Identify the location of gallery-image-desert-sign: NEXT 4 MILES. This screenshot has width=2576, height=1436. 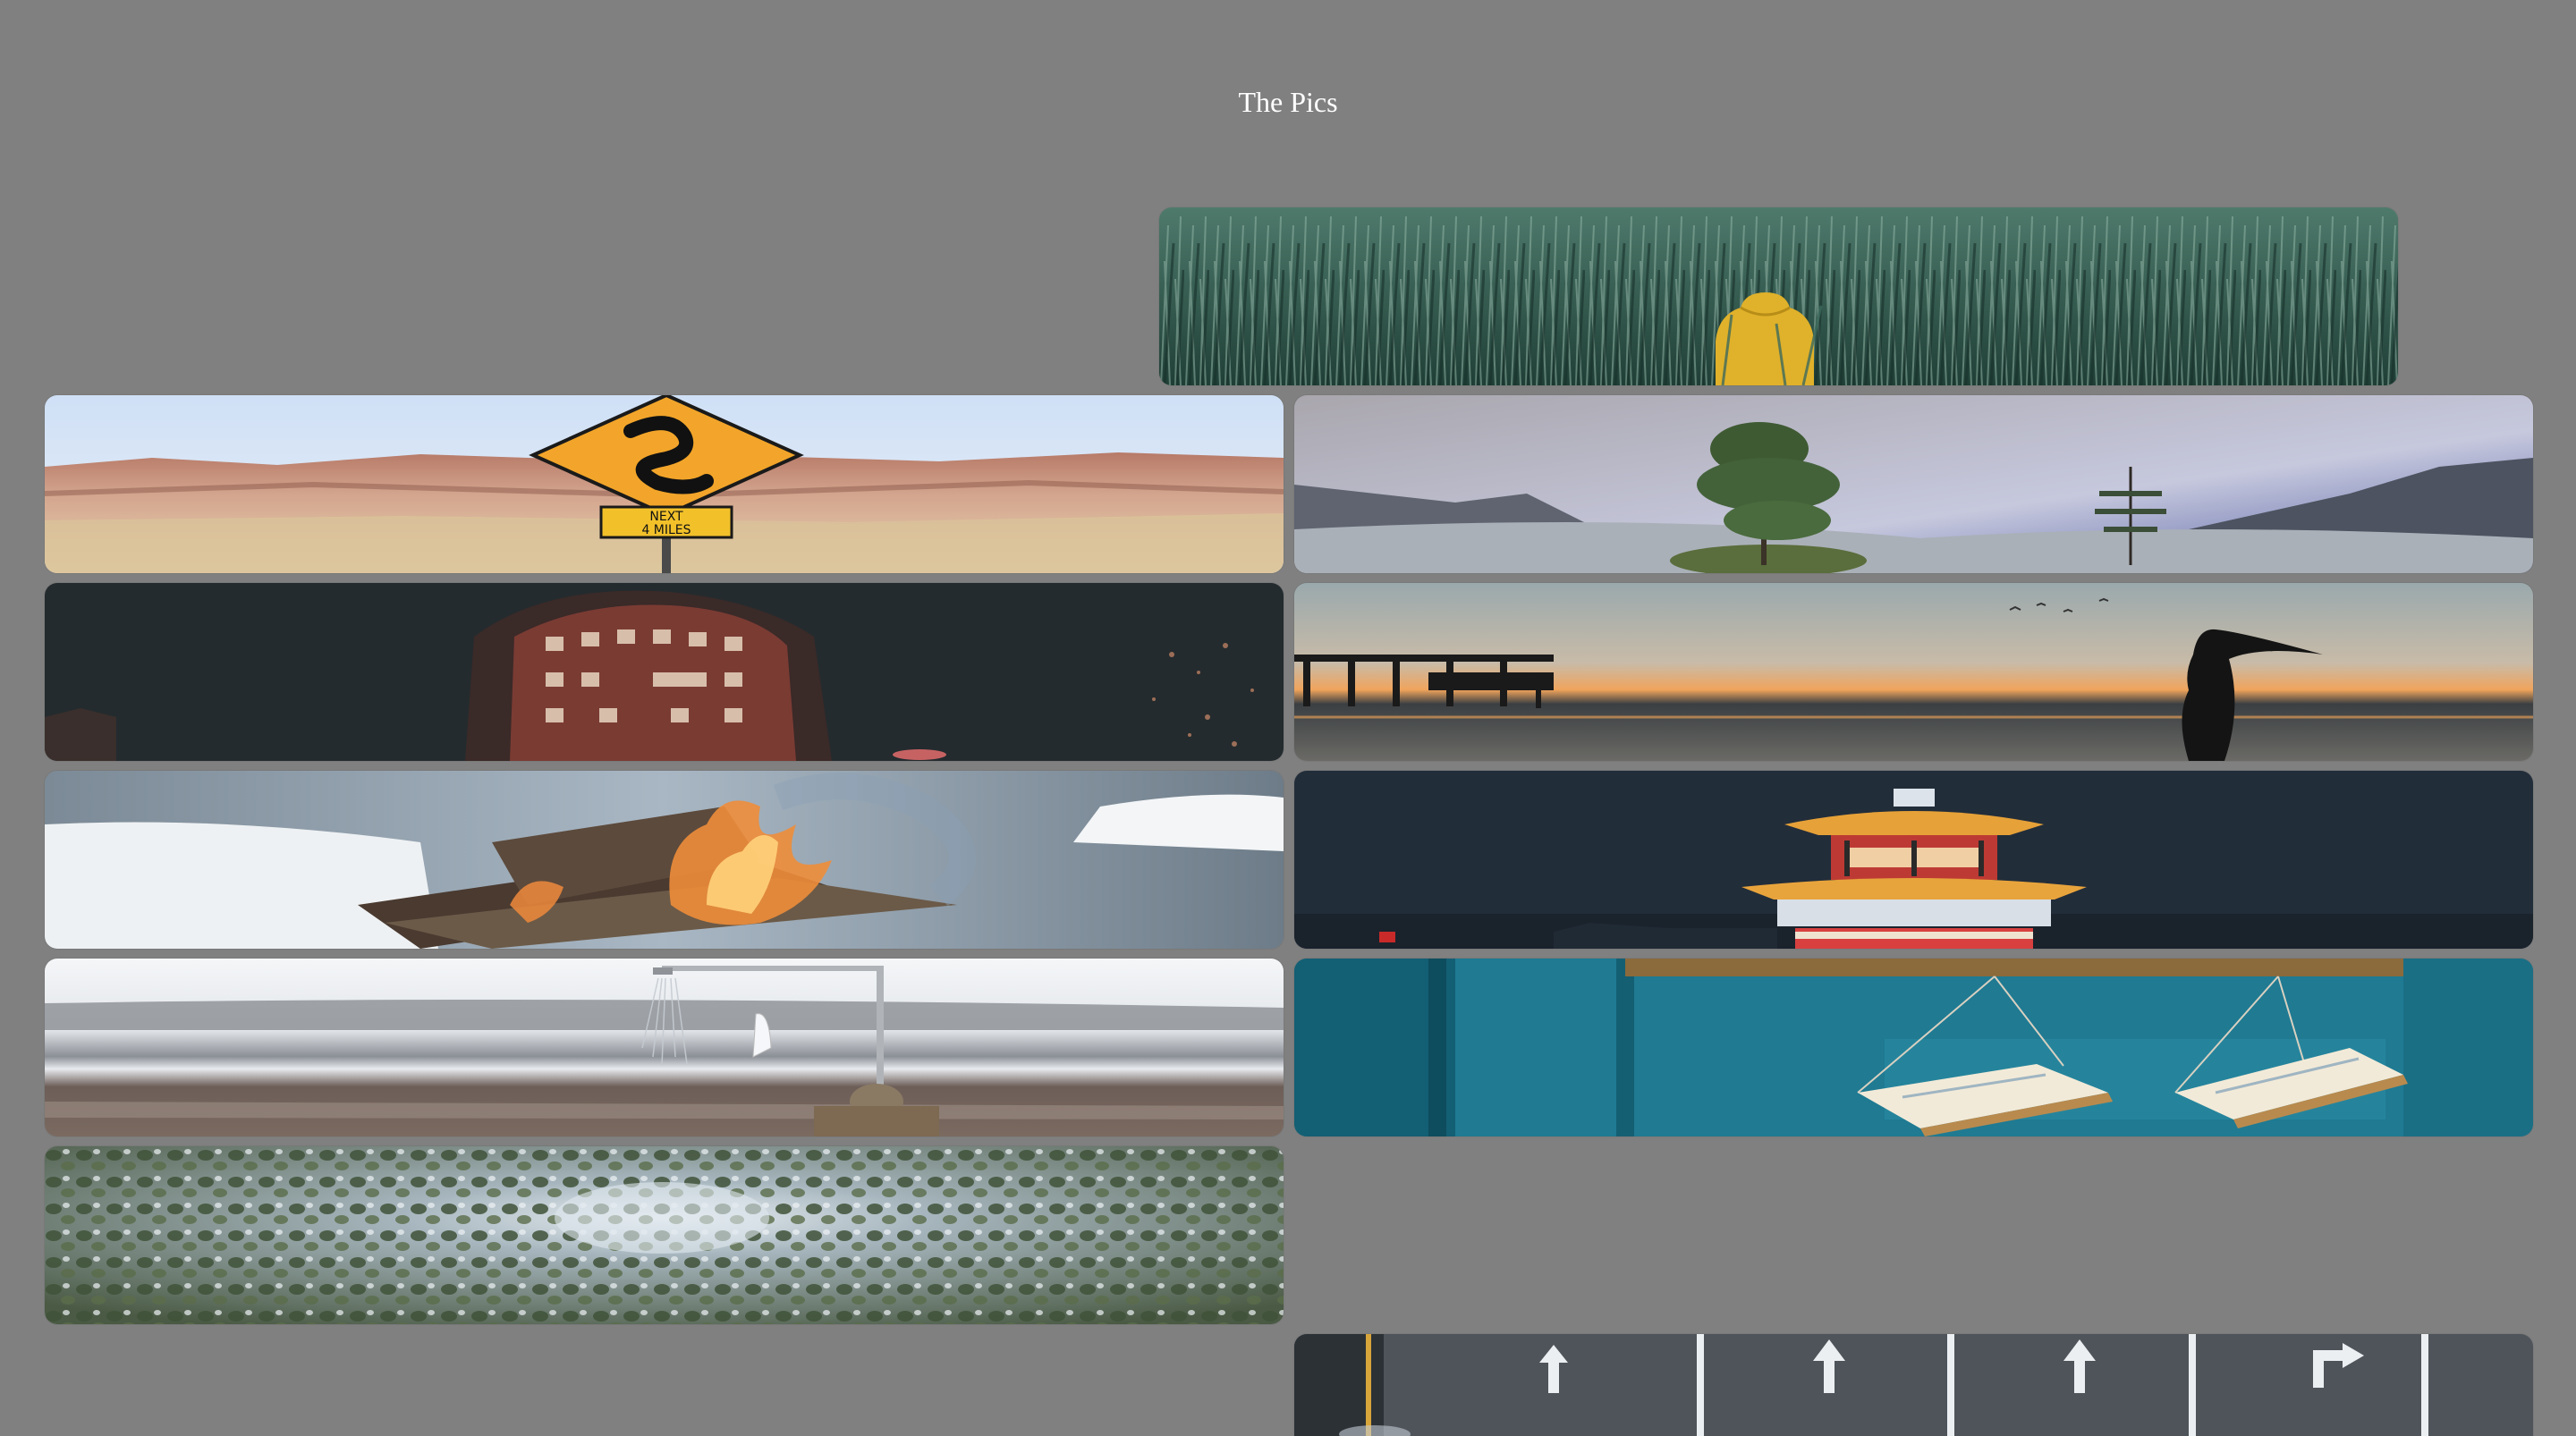
(664, 484).